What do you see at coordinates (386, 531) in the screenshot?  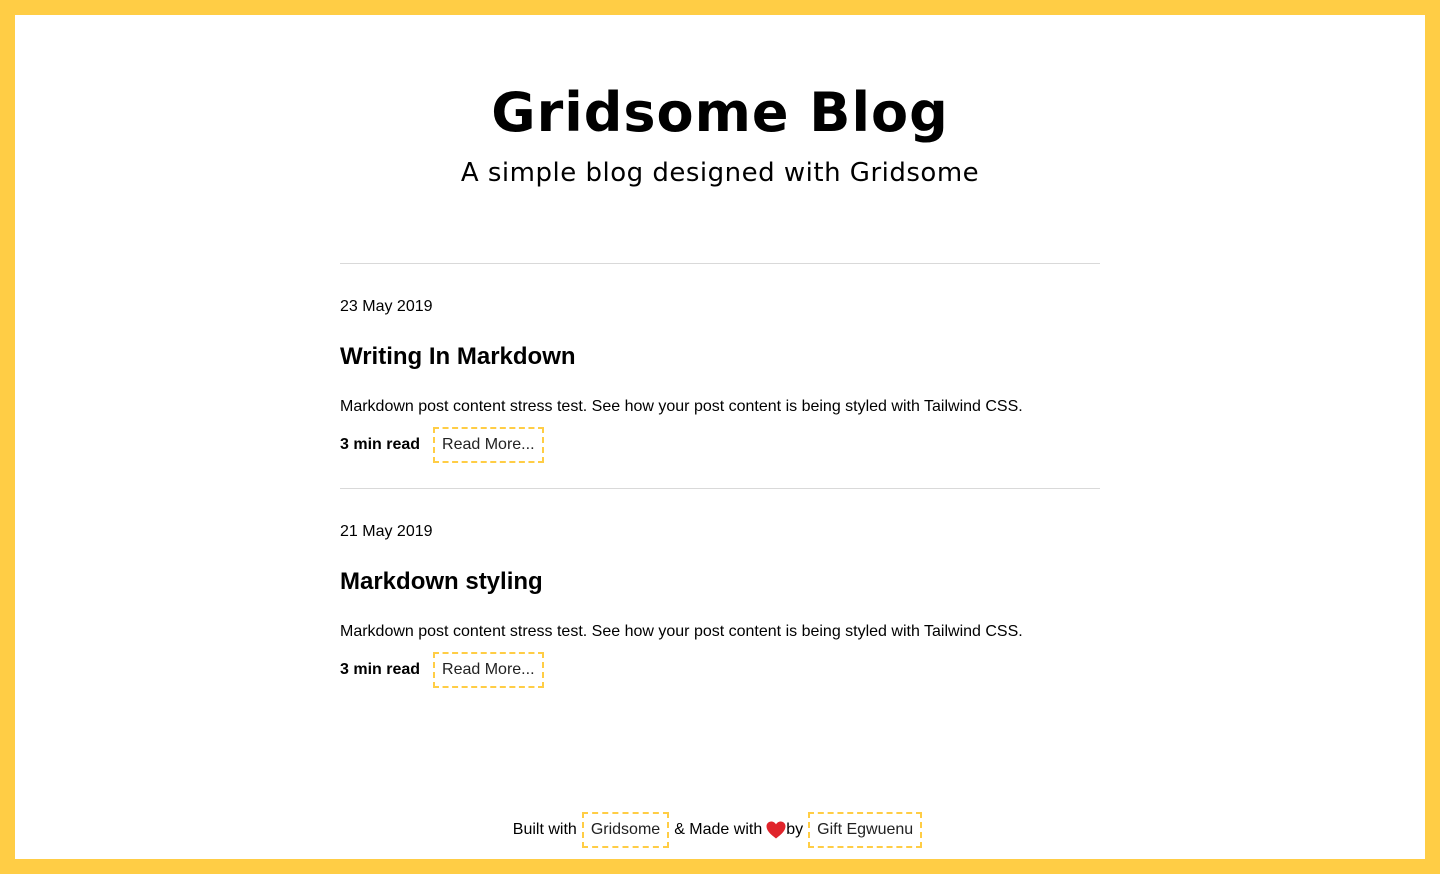 I see `post-date: 21 May 2019` at bounding box center [386, 531].